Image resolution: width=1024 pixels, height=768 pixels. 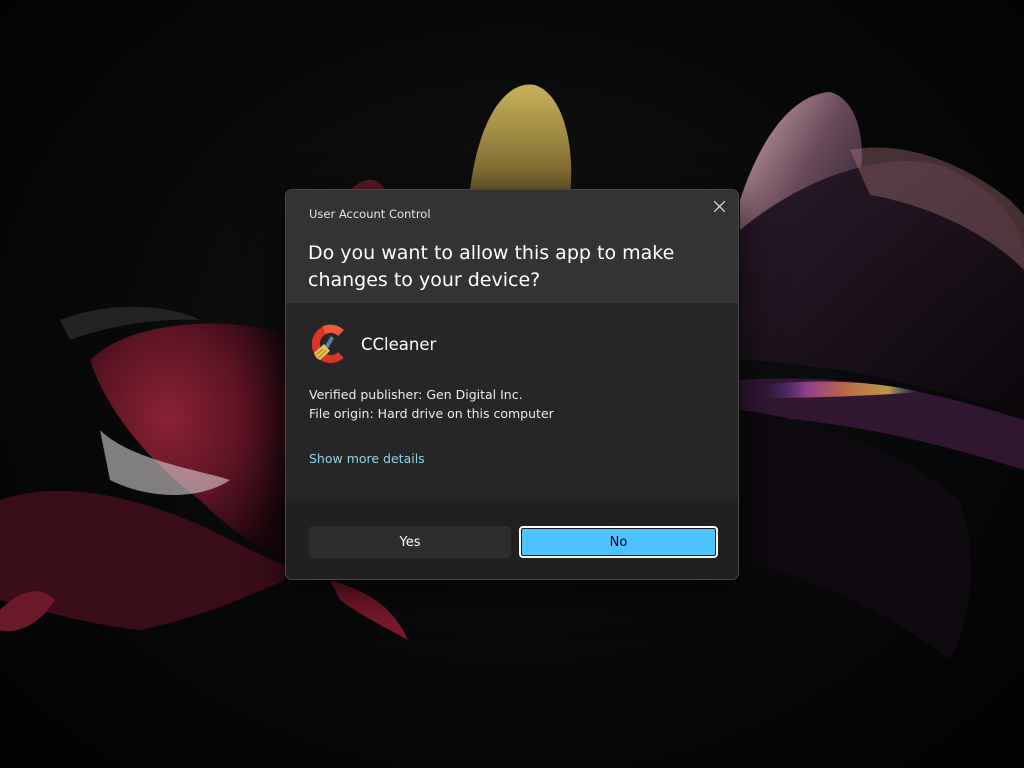 What do you see at coordinates (327, 343) in the screenshot?
I see `ccleaner-logo-icon` at bounding box center [327, 343].